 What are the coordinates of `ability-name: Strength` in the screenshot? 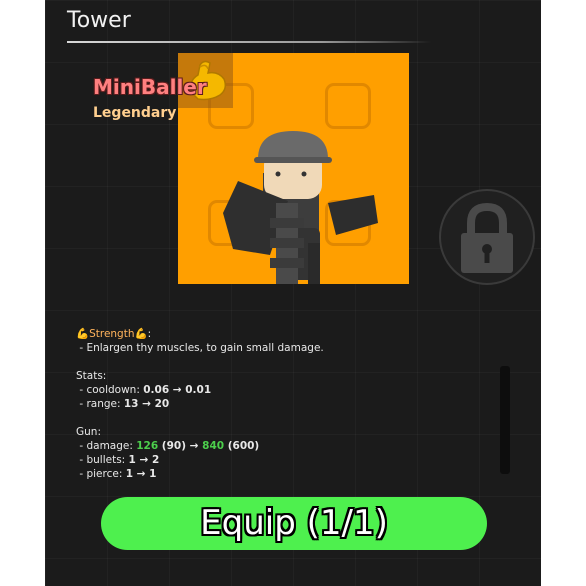 It's located at (112, 334).